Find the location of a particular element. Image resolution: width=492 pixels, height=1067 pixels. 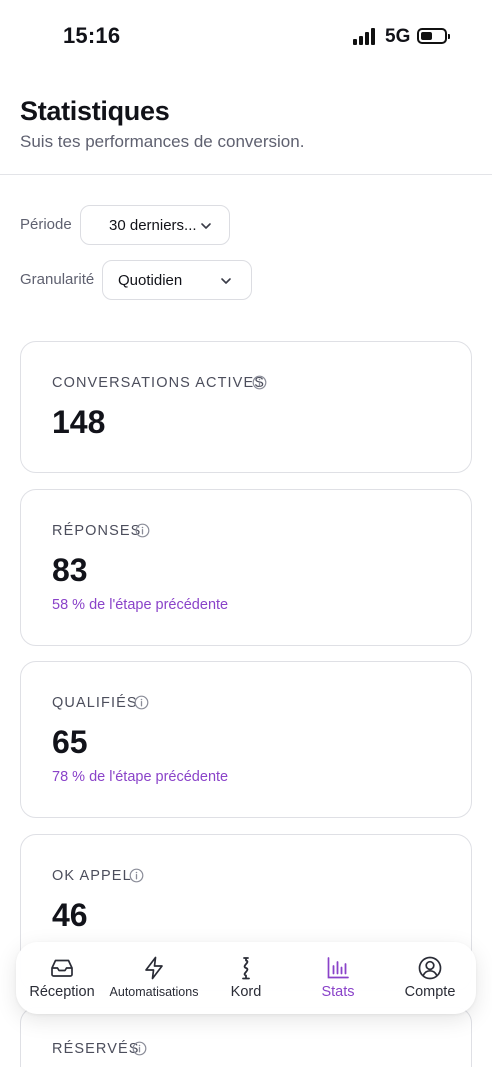

stat-card-conversion-note: 78 % de l'étape précédente is located at coordinates (140, 777).